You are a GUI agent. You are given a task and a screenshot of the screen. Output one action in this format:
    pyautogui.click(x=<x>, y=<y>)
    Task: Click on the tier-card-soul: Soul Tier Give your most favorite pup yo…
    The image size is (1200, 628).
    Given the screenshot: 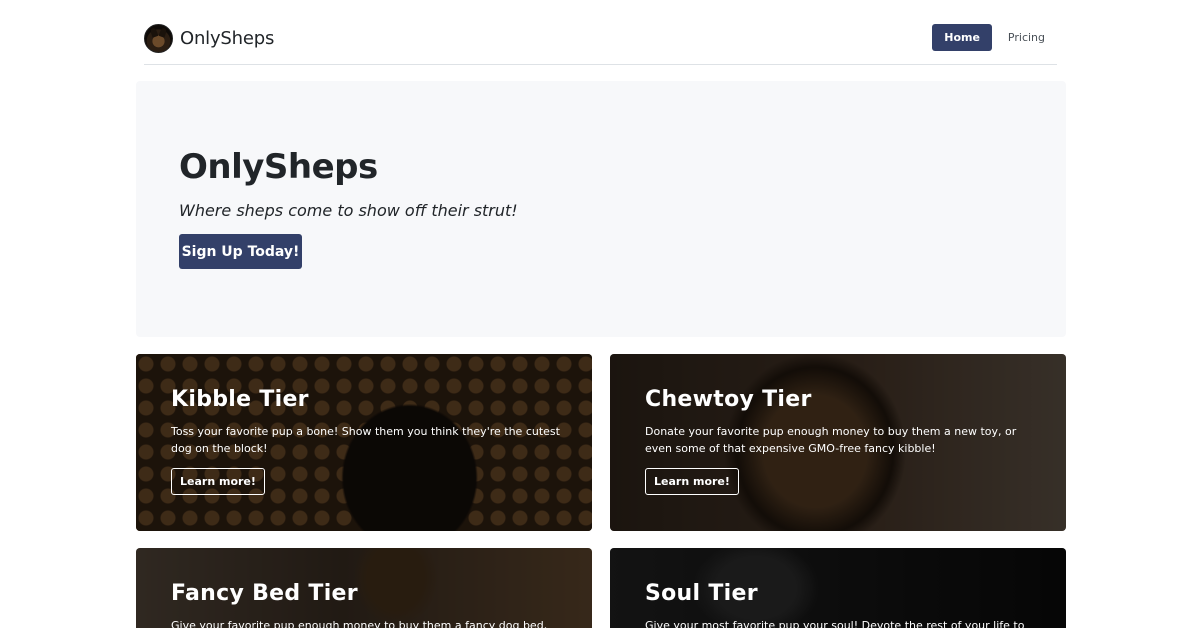 What is the action you would take?
    pyautogui.click(x=838, y=588)
    